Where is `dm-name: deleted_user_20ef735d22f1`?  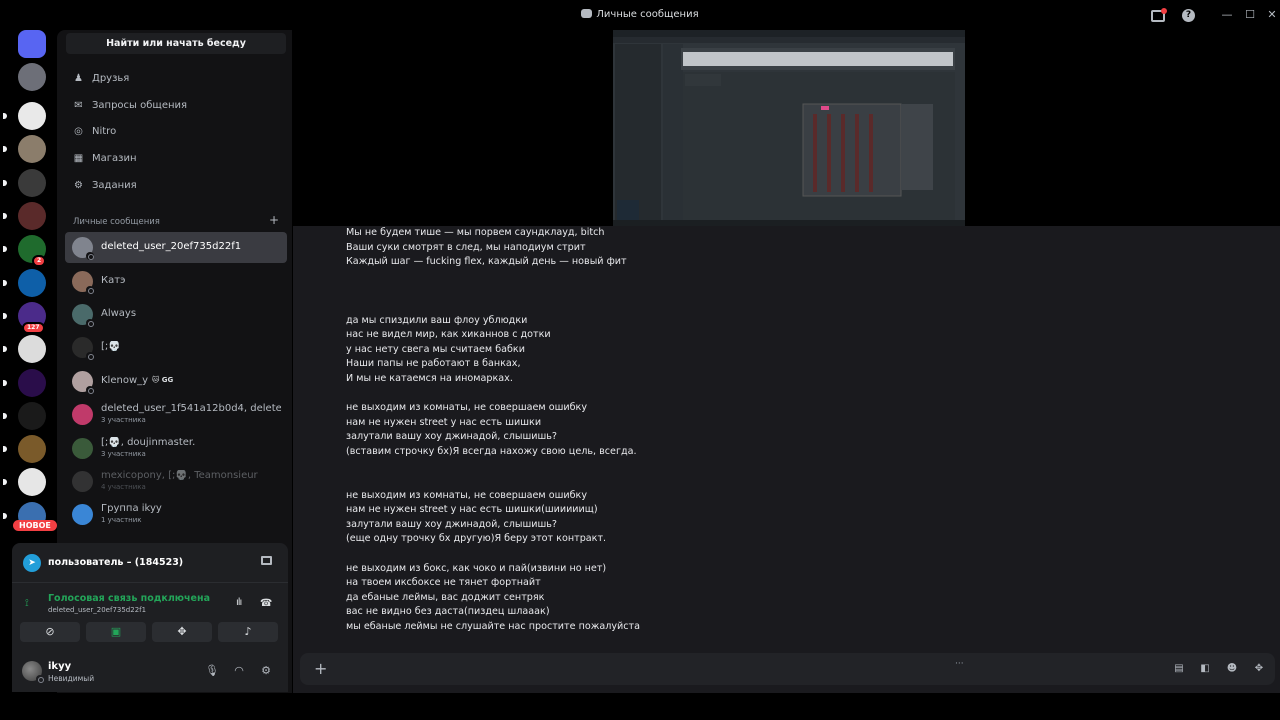 dm-name: deleted_user_20ef735d22f1 is located at coordinates (171, 246).